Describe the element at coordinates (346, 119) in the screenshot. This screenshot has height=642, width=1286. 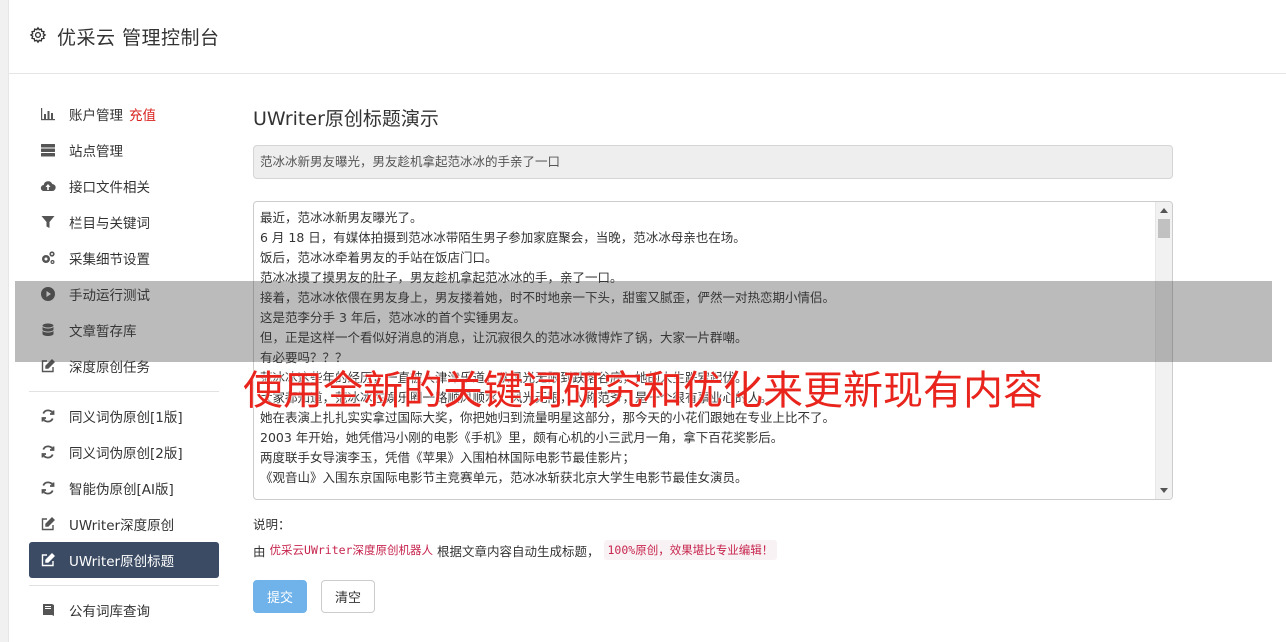
I see `page-title: UWriter原创标题演示` at that location.